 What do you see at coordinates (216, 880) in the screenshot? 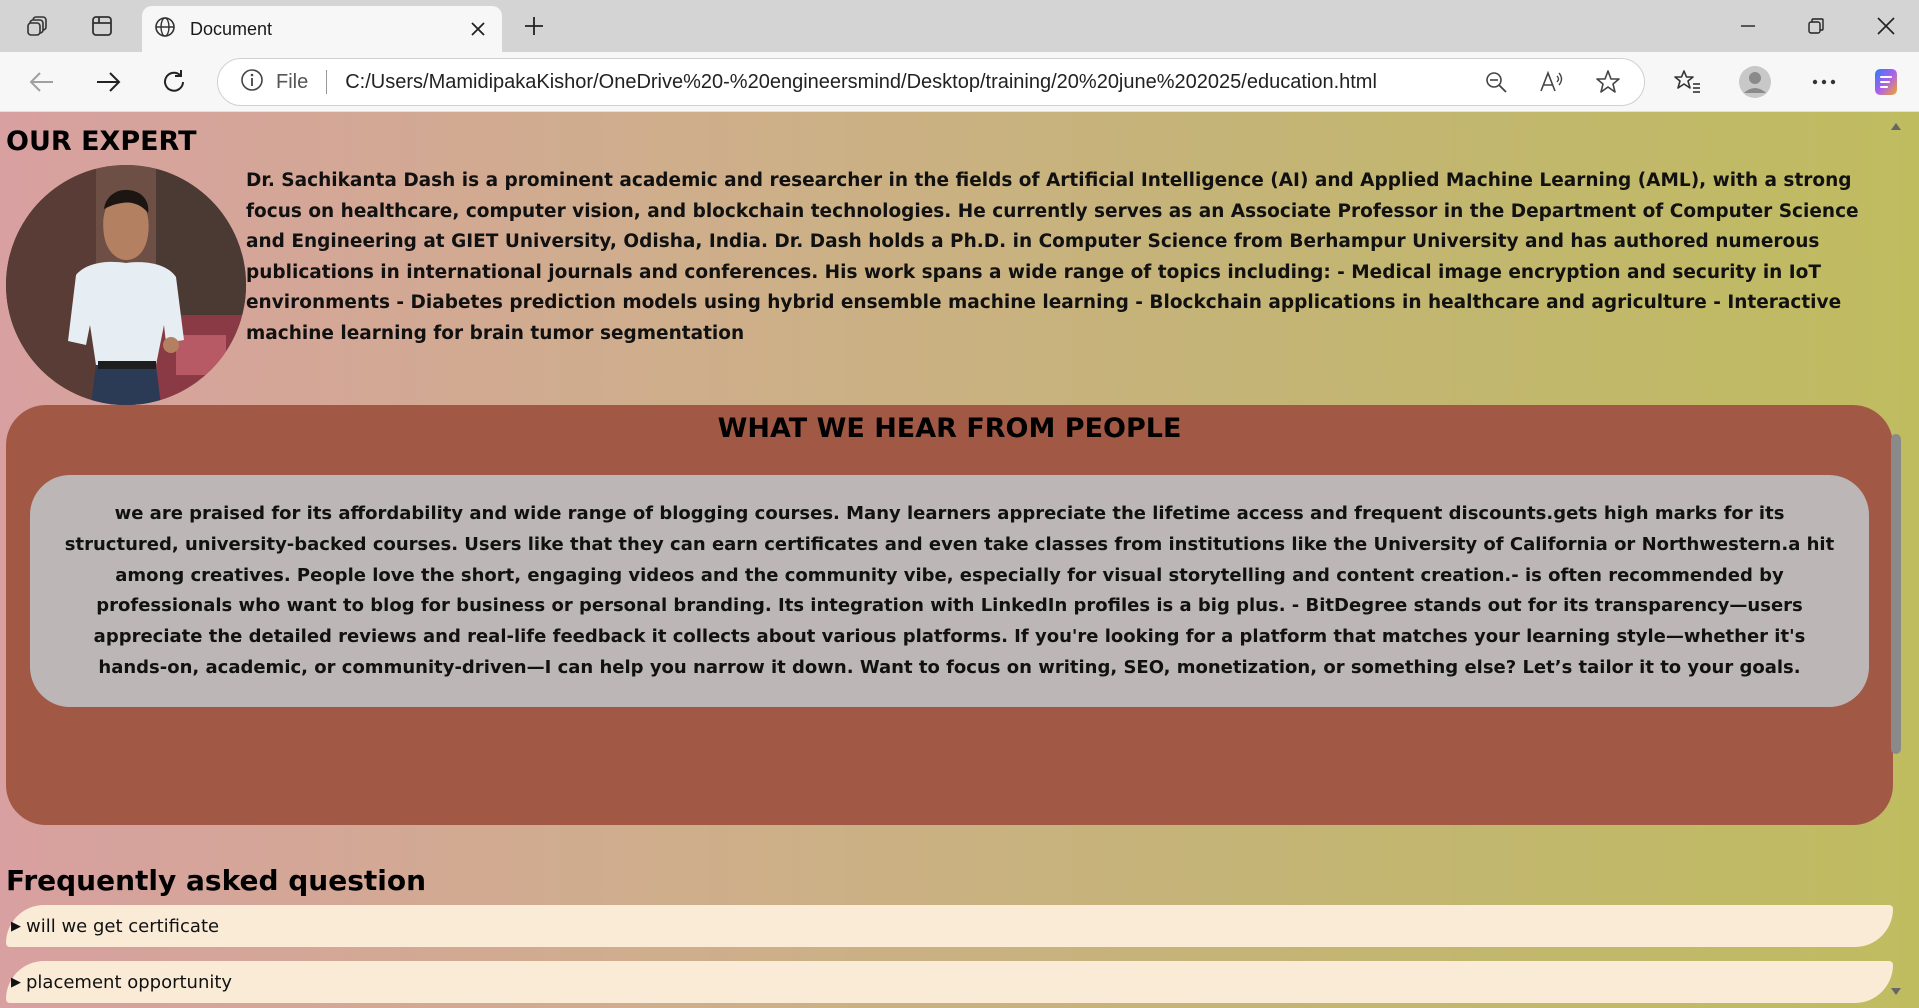
I see `faq-heading: Frequently asked question` at bounding box center [216, 880].